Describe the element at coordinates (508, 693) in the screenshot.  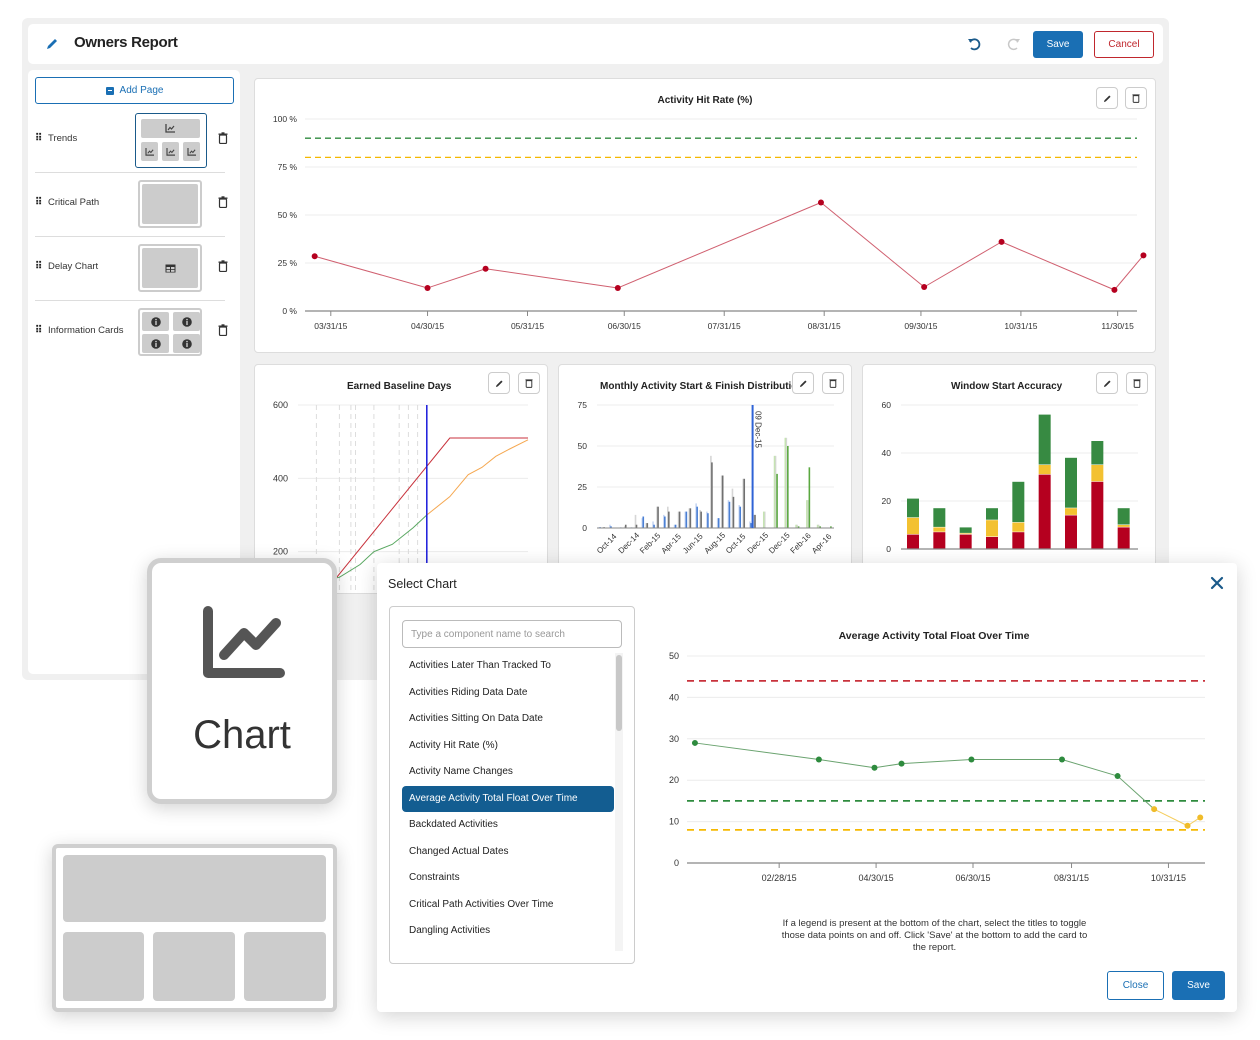
I see `chart-list-item: Activities Riding Data Date` at that location.